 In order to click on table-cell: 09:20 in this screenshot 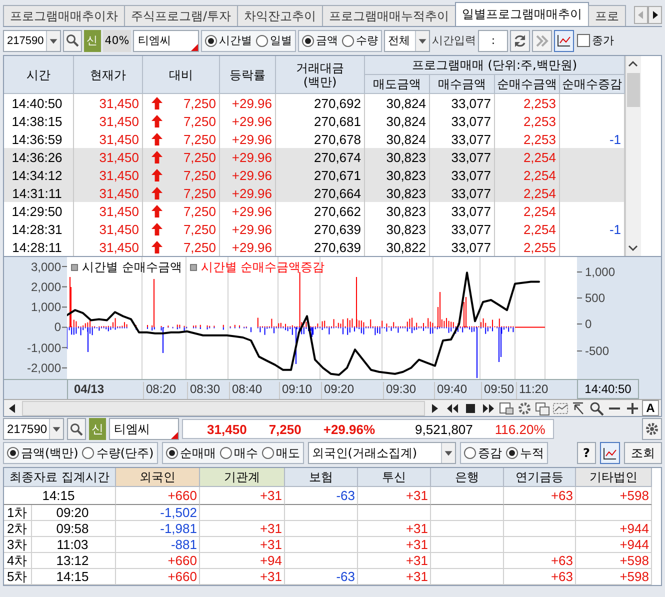, I will do `click(74, 513)`.